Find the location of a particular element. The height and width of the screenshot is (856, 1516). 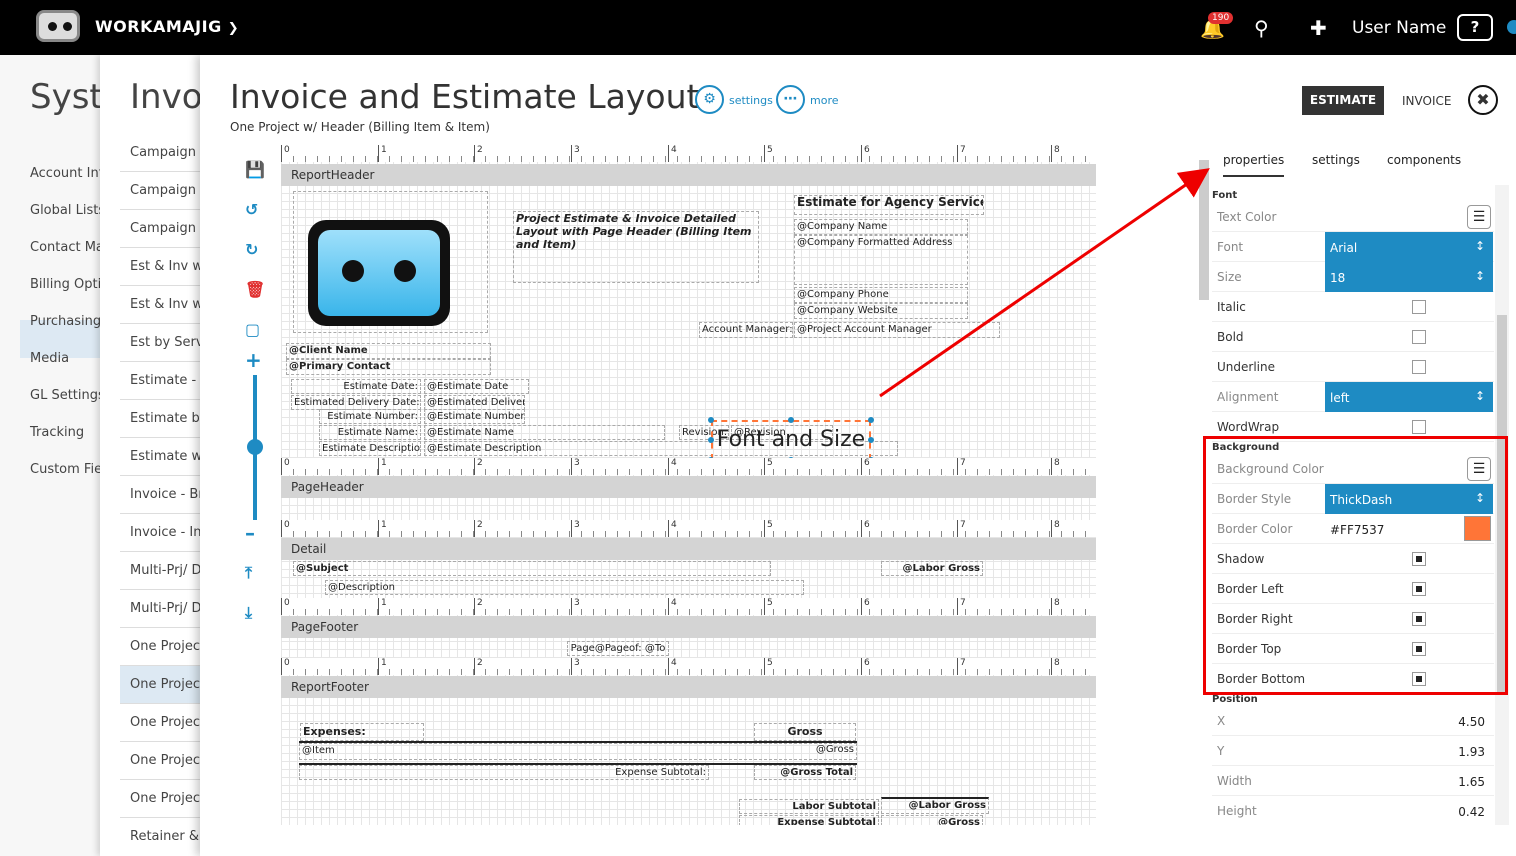

save-icon: 💾 is located at coordinates (255, 169).